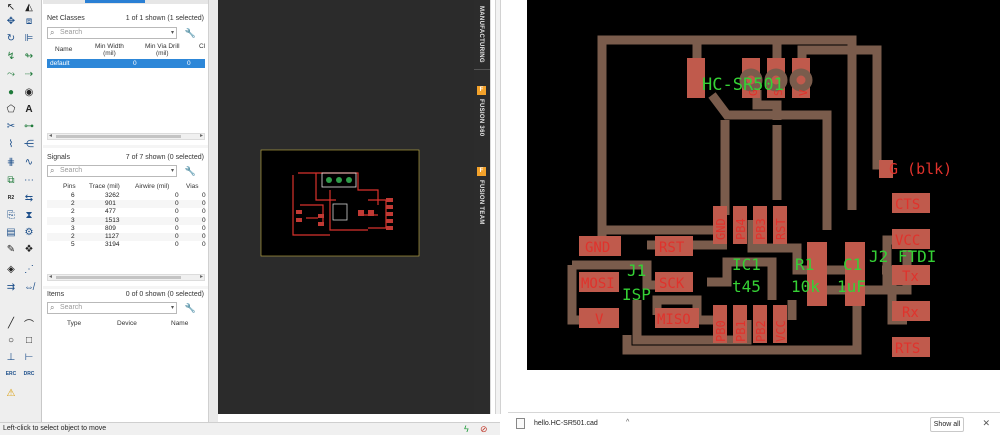  I want to click on tab-label: MANUFACTURING, so click(481, 34).